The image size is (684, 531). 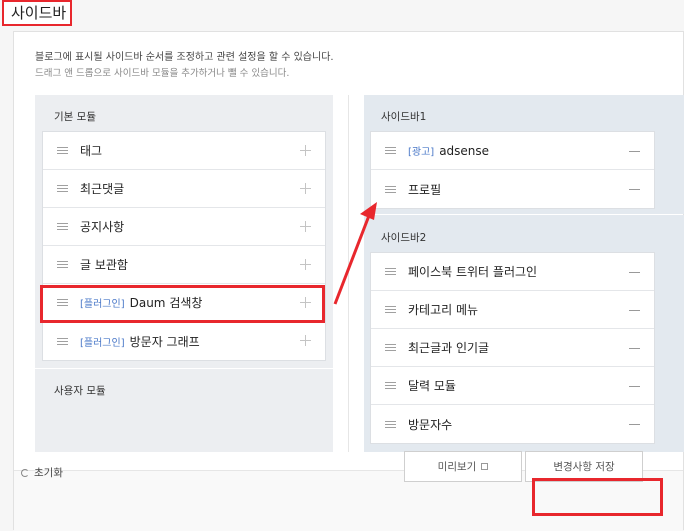 I want to click on module-label: 페이스북 트위터 플러그인, so click(x=473, y=272).